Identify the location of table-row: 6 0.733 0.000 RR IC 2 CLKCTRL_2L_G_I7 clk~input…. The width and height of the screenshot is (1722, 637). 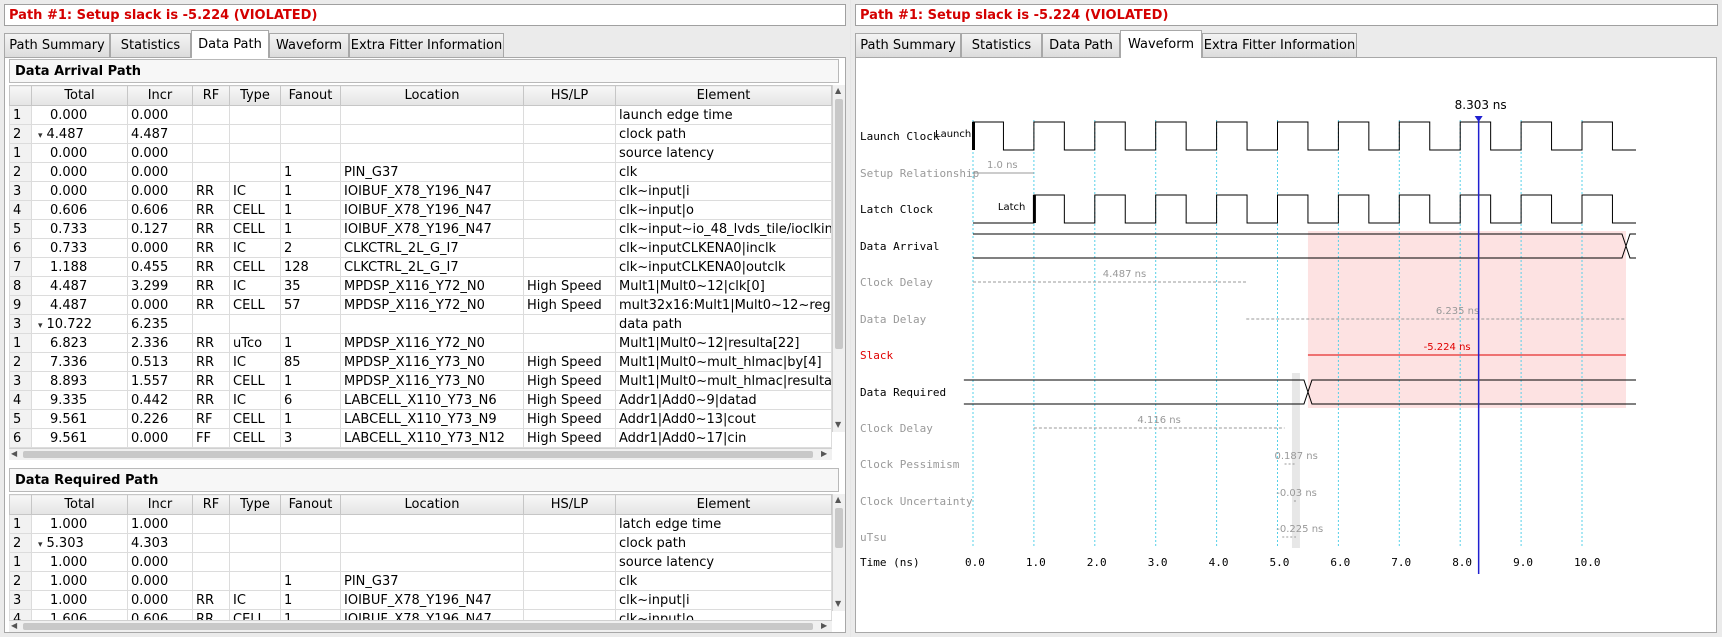
(420, 248).